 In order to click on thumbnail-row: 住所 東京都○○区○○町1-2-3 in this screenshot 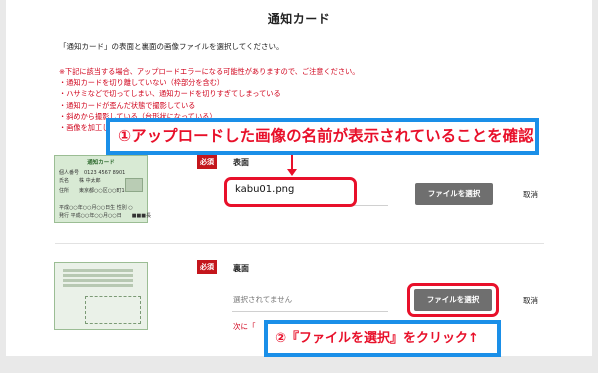, I will do `click(97, 191)`.